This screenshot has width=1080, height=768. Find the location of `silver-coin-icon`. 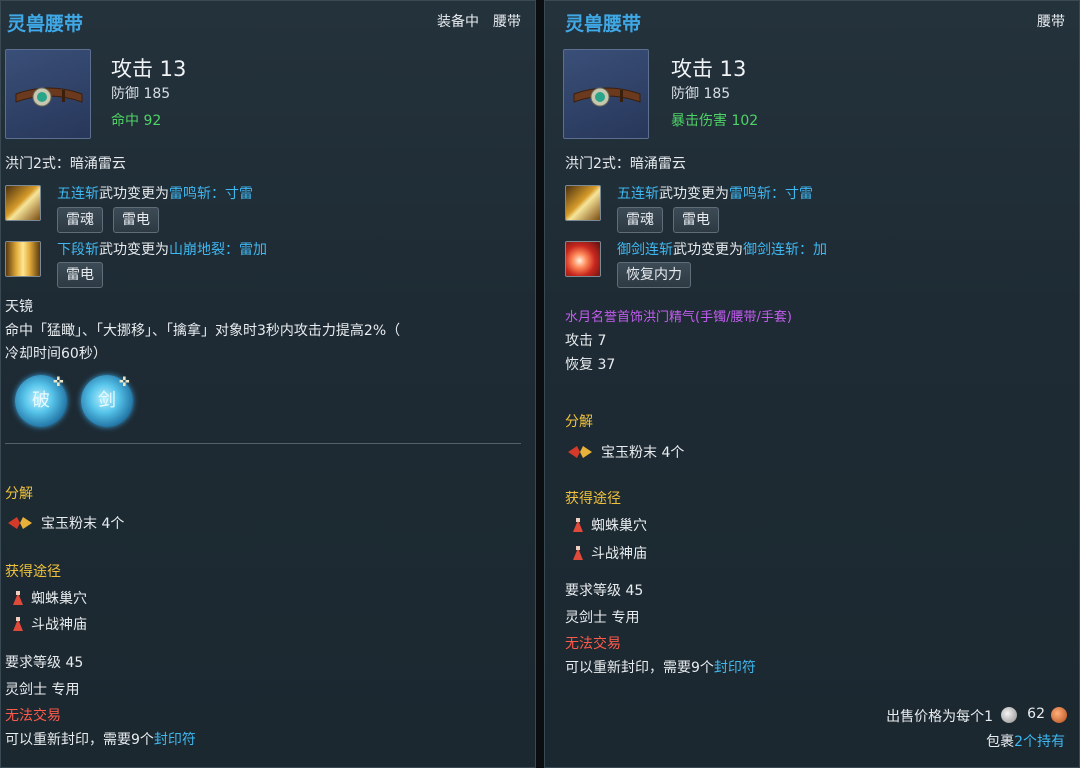

silver-coin-icon is located at coordinates (1009, 715).